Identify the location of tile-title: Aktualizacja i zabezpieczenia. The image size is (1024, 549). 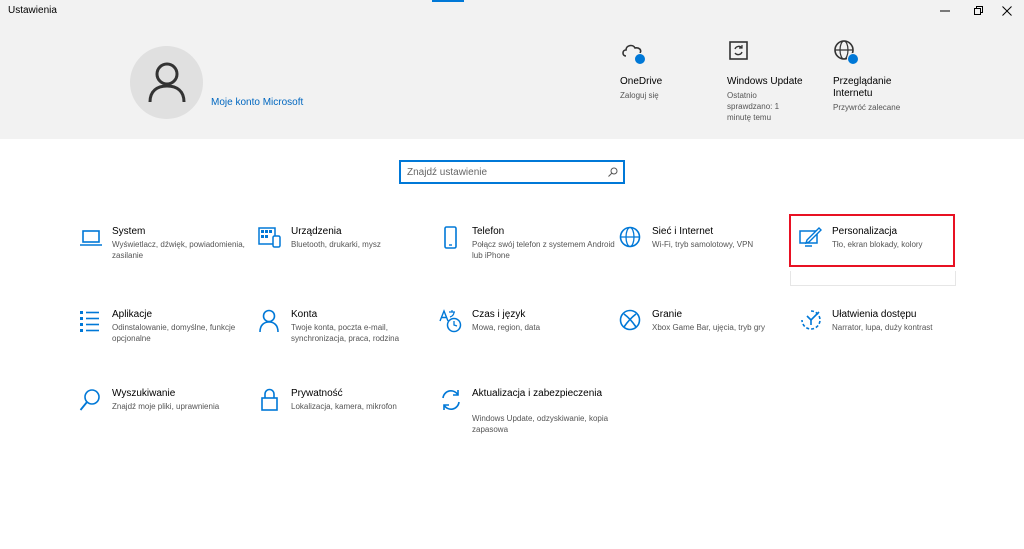
(537, 393).